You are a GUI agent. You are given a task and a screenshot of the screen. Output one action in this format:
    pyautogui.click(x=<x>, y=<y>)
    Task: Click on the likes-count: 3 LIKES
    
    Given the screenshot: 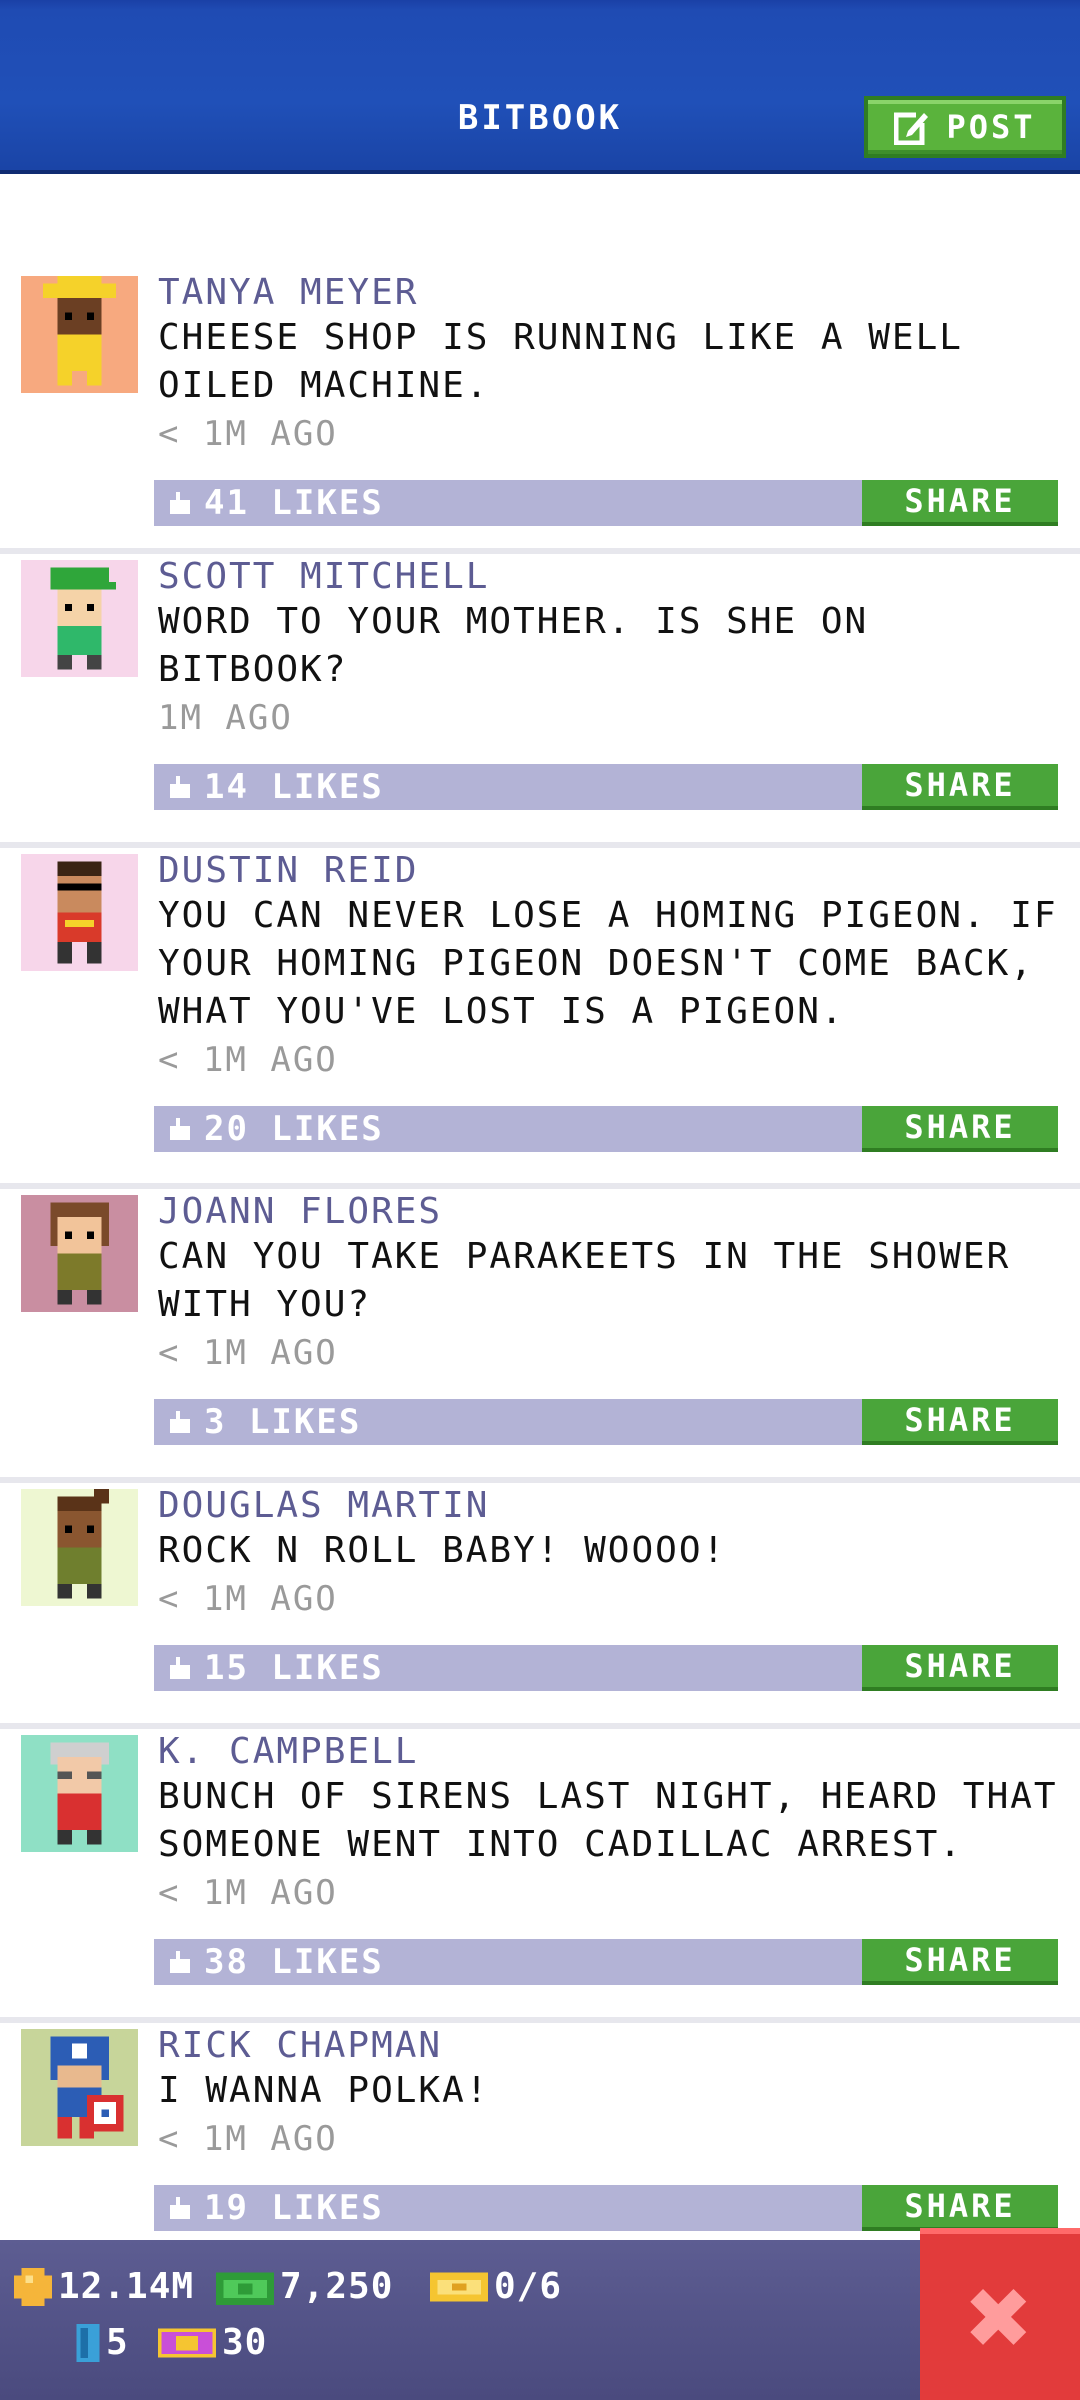 What is the action you would take?
    pyautogui.click(x=282, y=1422)
    